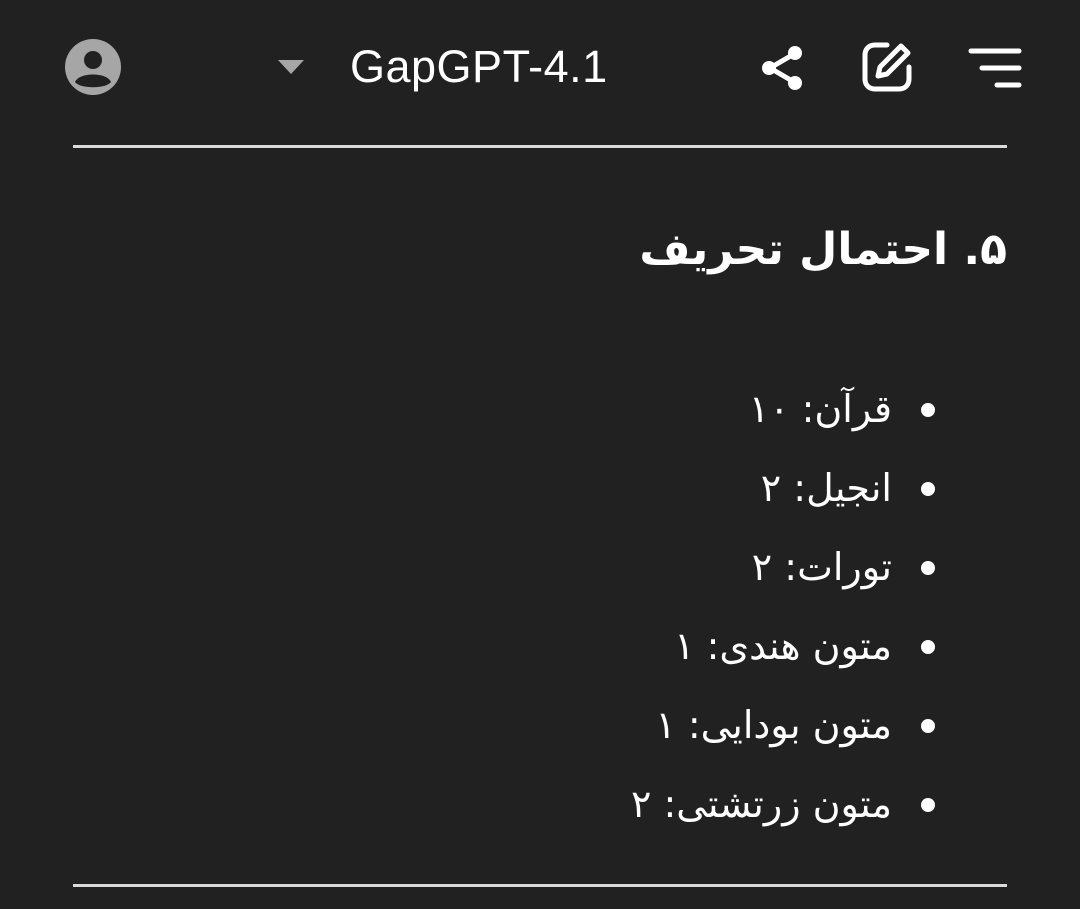 The width and height of the screenshot is (1080, 909). Describe the element at coordinates (826, 488) in the screenshot. I see `list-item-text: انجیل: ۲` at that location.